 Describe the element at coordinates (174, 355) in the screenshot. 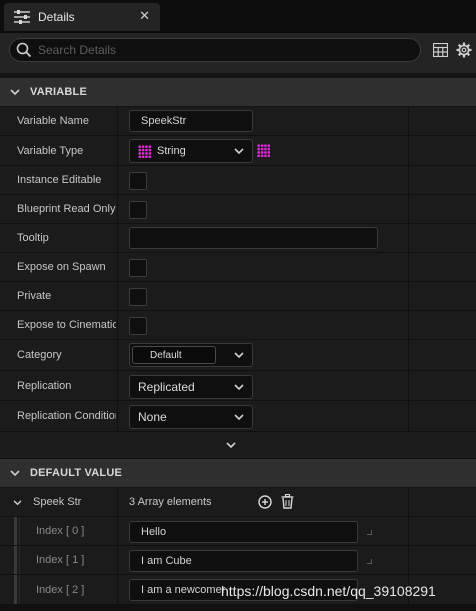

I see `category-input: Default` at that location.